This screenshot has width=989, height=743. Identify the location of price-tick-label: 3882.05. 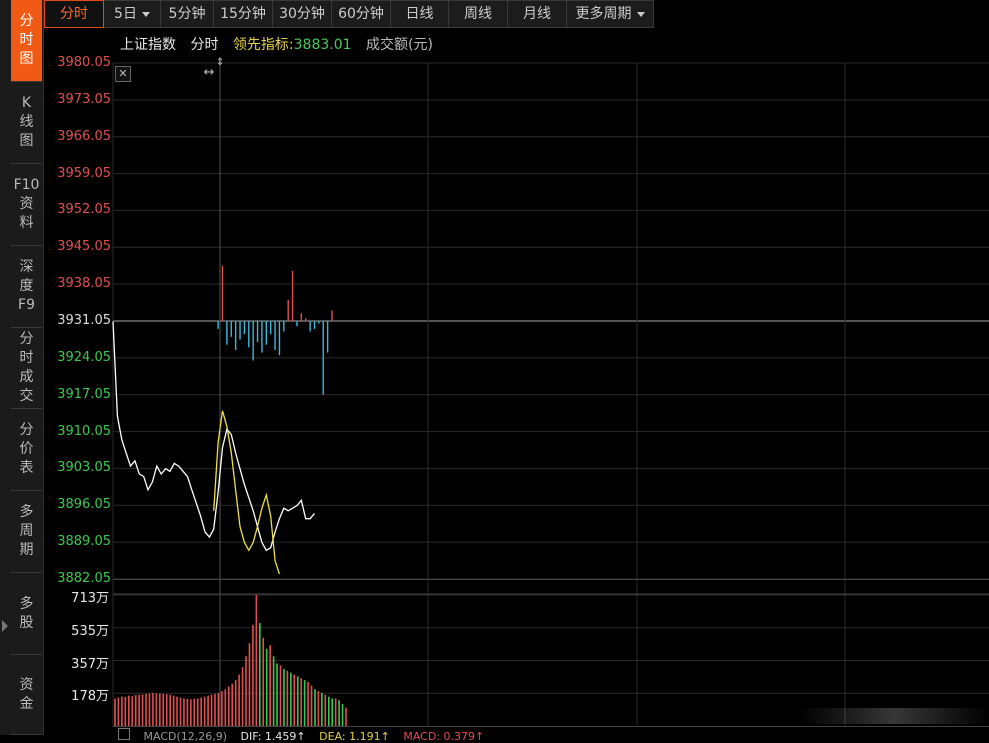
(84, 578).